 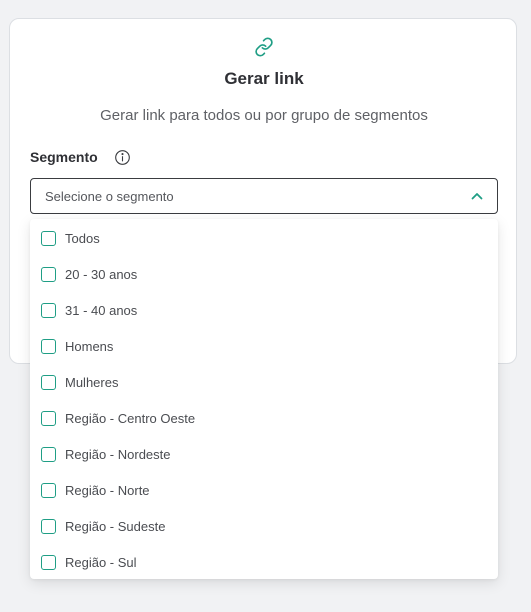 What do you see at coordinates (109, 196) in the screenshot?
I see `segment-select-placeholder: Selecione o segmento` at bounding box center [109, 196].